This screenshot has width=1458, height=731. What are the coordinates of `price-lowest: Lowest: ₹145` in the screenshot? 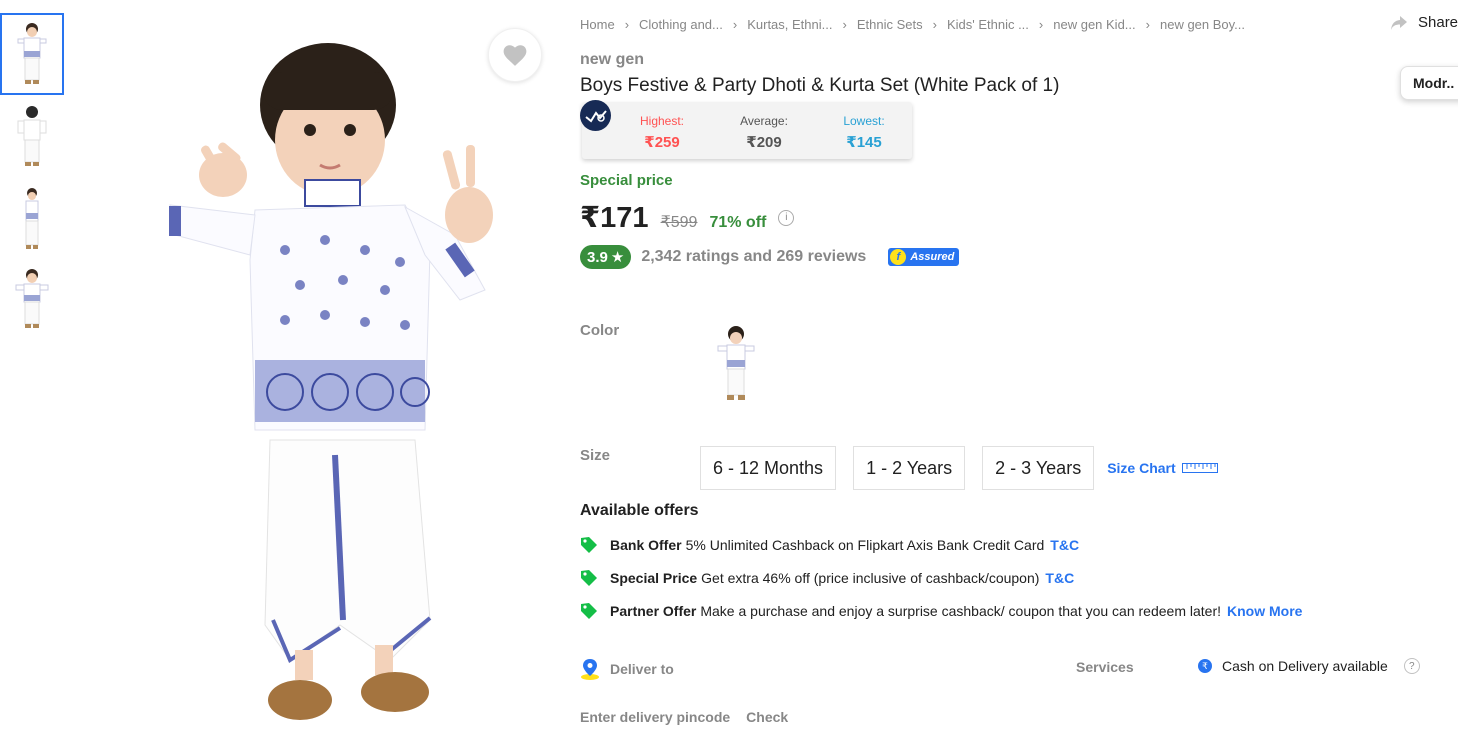 It's located at (864, 132).